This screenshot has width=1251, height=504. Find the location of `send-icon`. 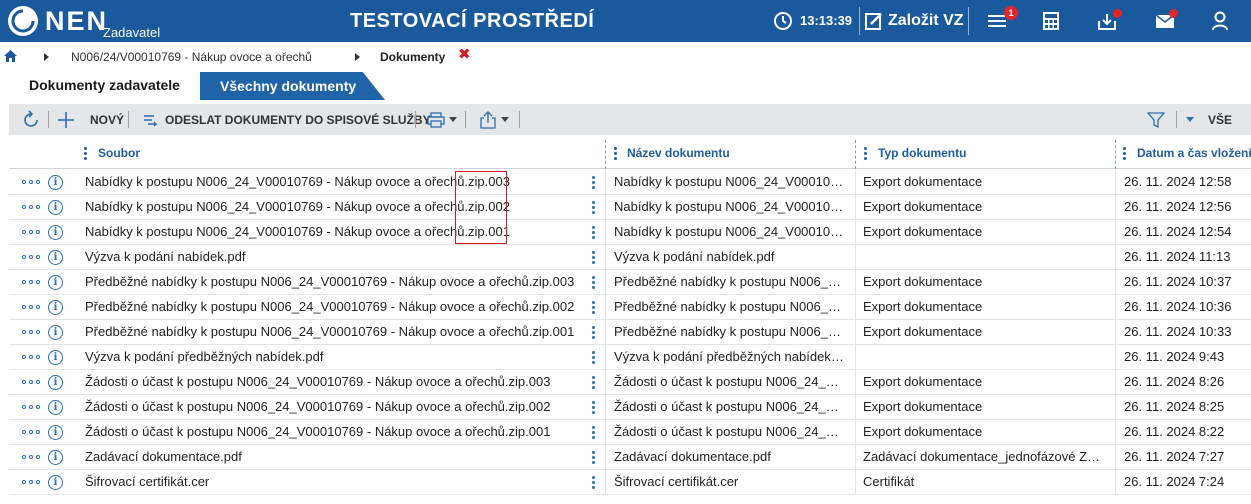

send-icon is located at coordinates (151, 119).